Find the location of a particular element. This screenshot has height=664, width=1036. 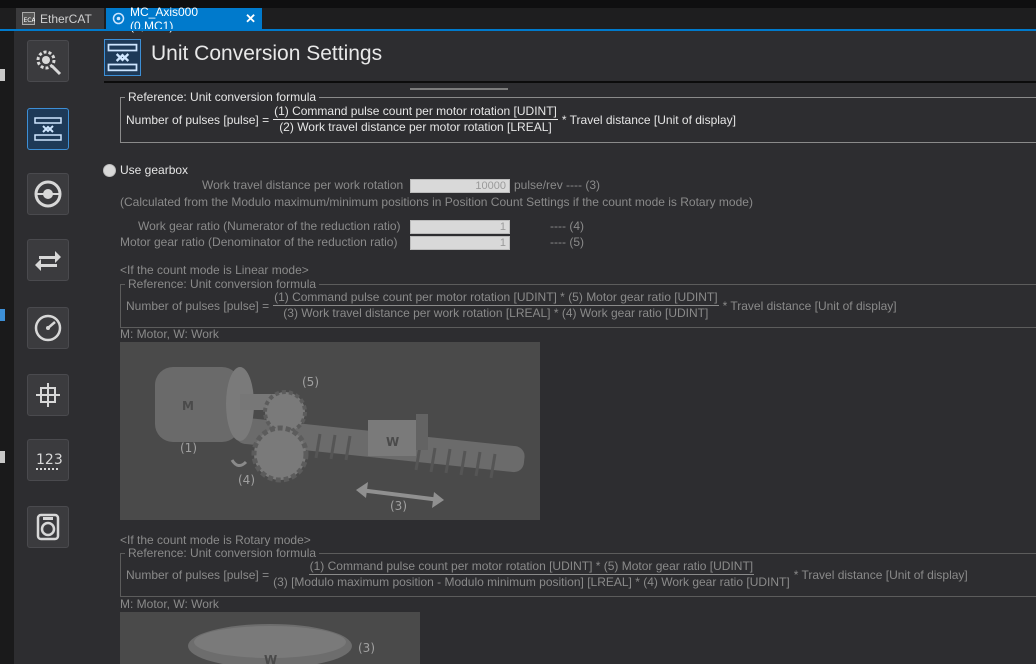

homing-settings-button is located at coordinates (48, 395).